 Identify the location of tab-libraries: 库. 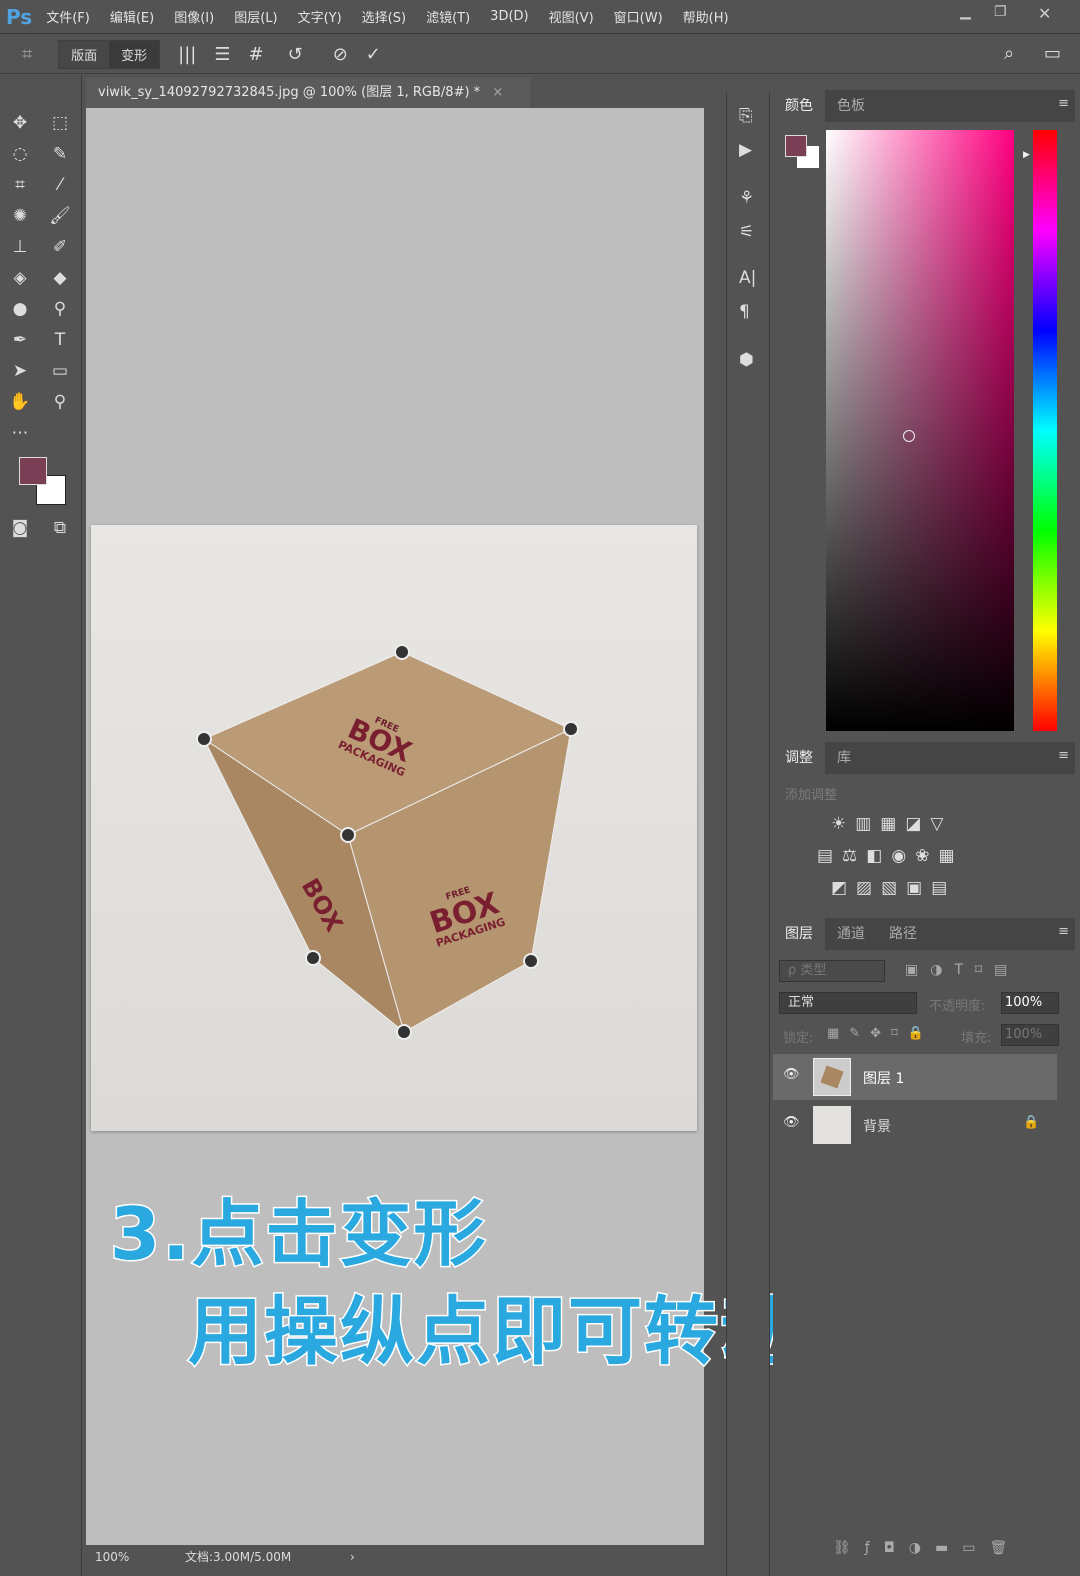
(844, 758).